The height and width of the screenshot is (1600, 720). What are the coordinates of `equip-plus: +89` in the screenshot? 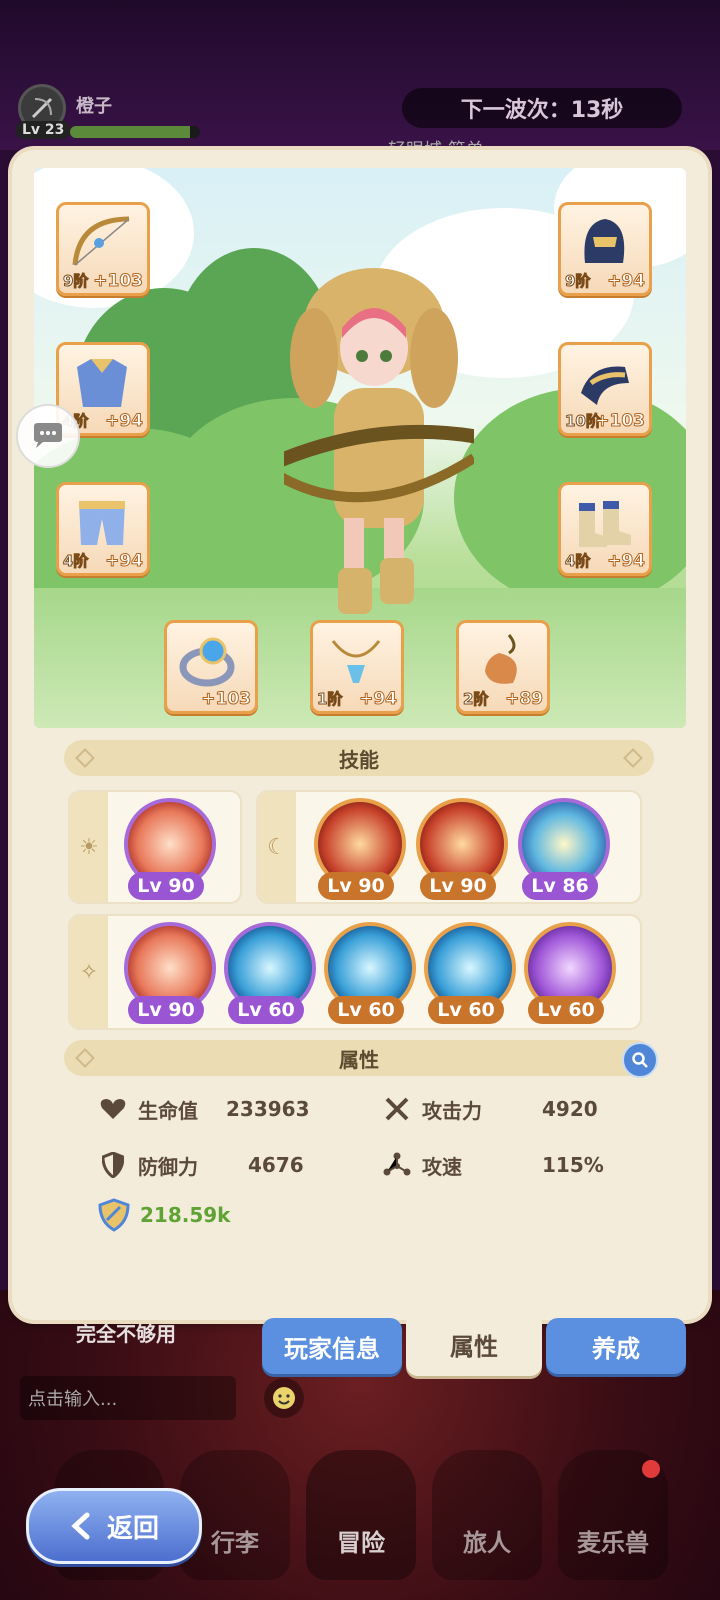 It's located at (524, 699).